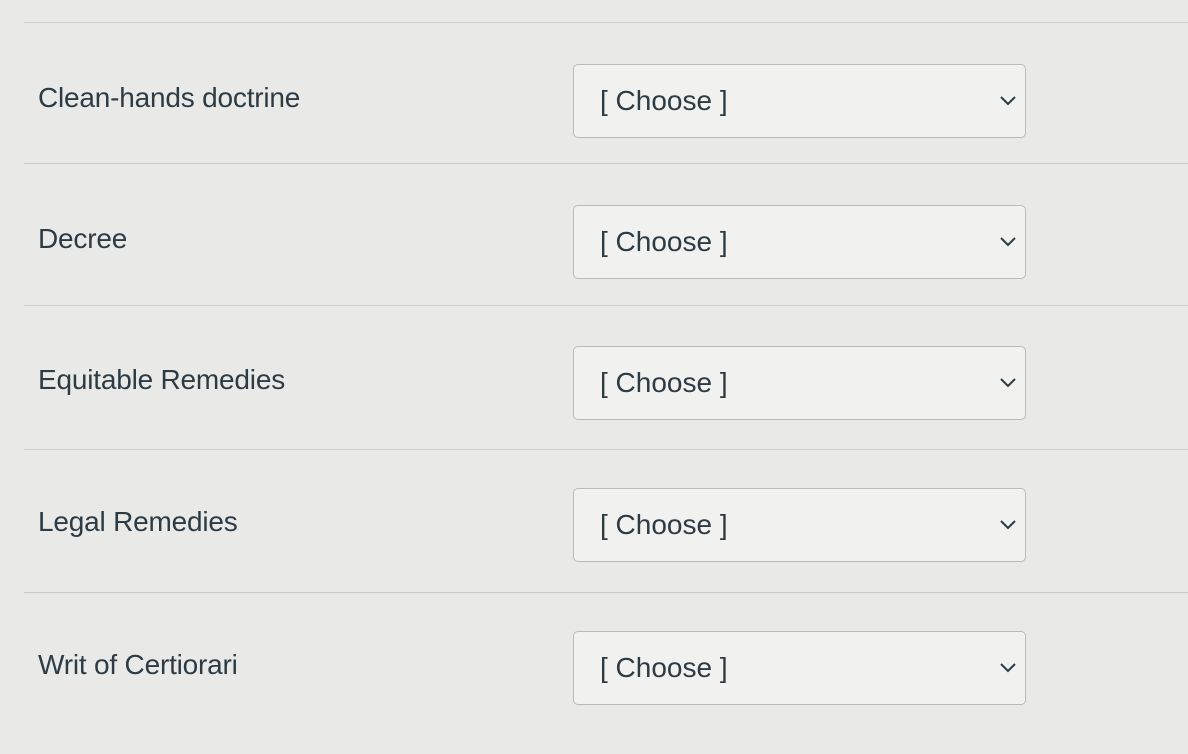  I want to click on term-label: Decree, so click(83, 238).